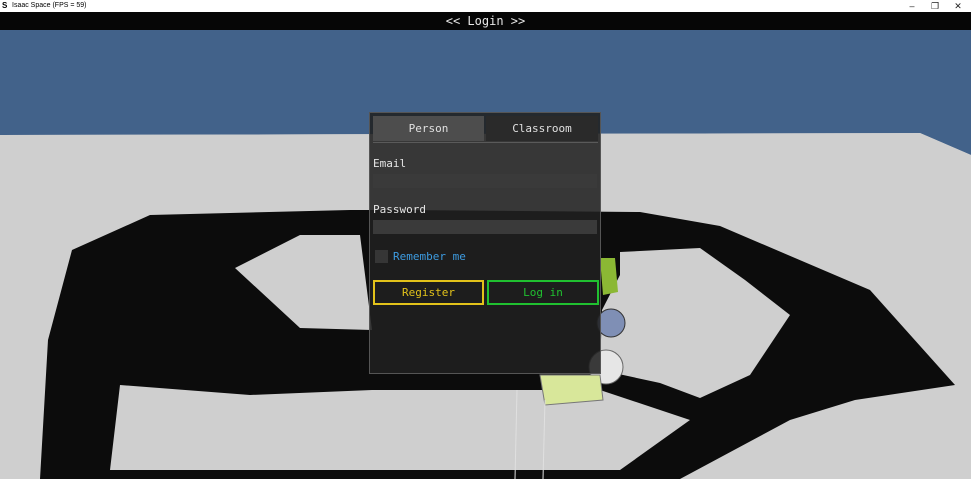 The height and width of the screenshot is (479, 971). I want to click on robot-arm, so click(609, 276).